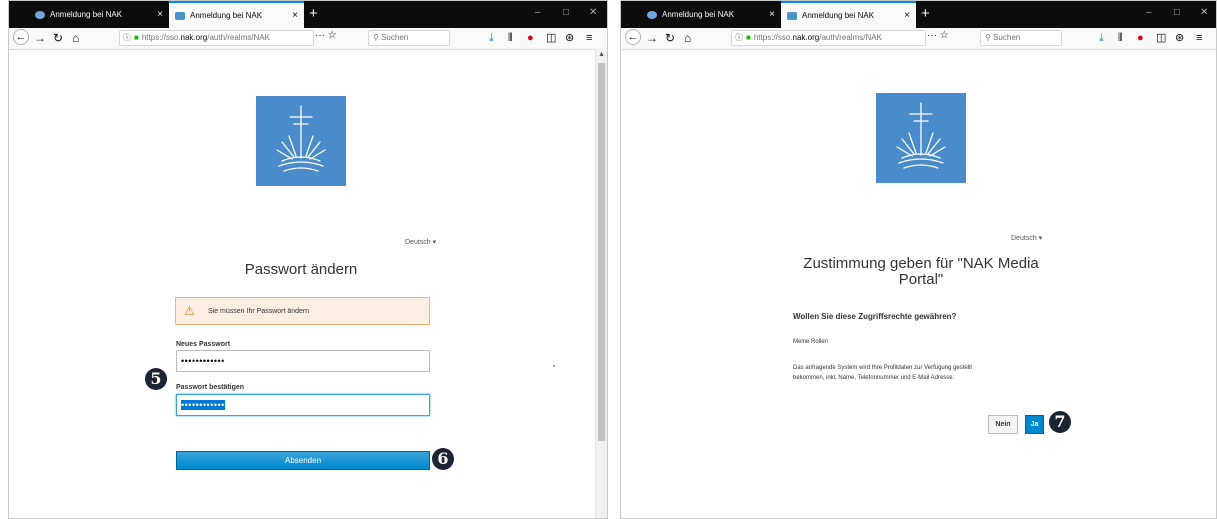 This screenshot has height=519, width=1217. Describe the element at coordinates (303, 405) in the screenshot. I see `confirm-password-field: ••••••••••••` at that location.